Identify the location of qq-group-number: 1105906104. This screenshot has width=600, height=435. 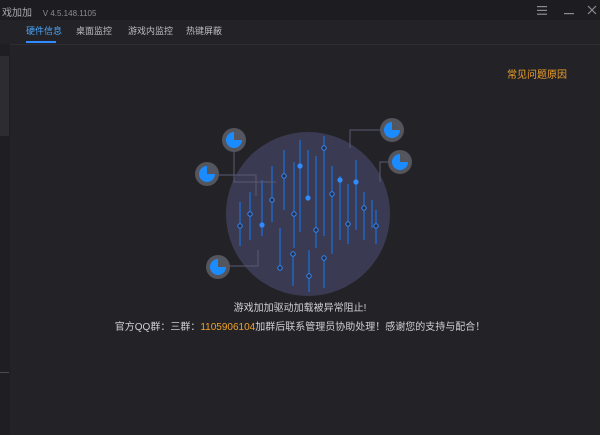
(228, 327).